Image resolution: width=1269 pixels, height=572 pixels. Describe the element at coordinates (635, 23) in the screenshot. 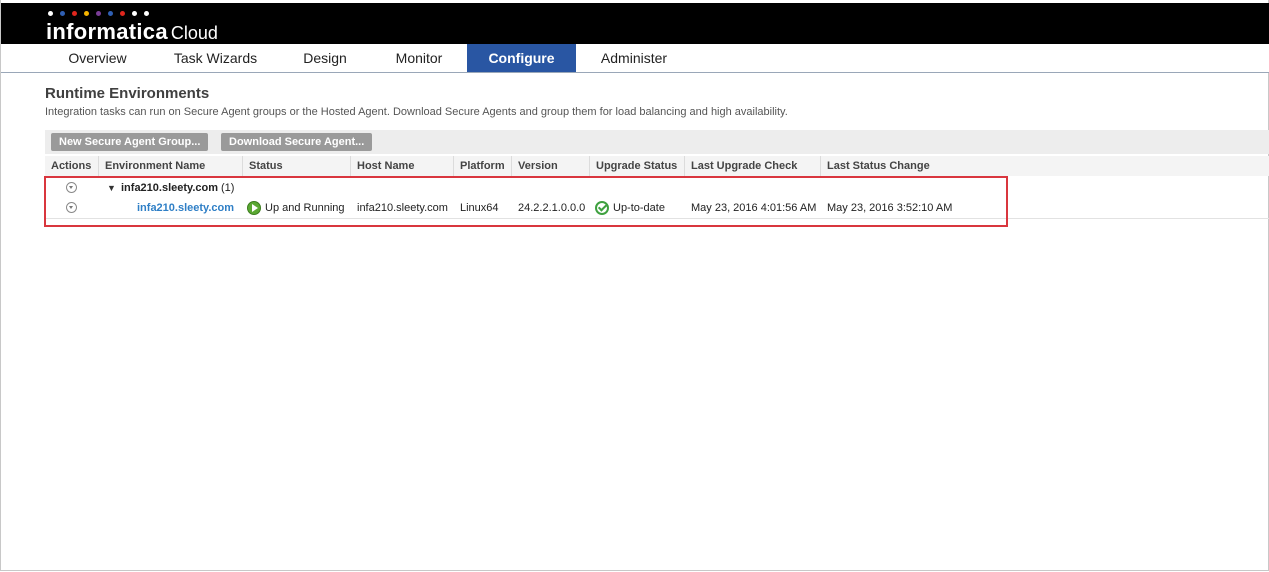

I see `header-bar: informatica Cloud` at that location.